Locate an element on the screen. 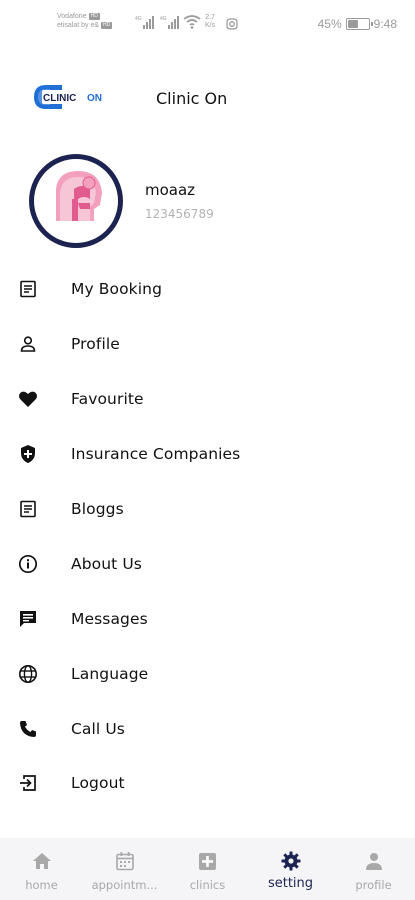  nav-label: home is located at coordinates (41, 885).